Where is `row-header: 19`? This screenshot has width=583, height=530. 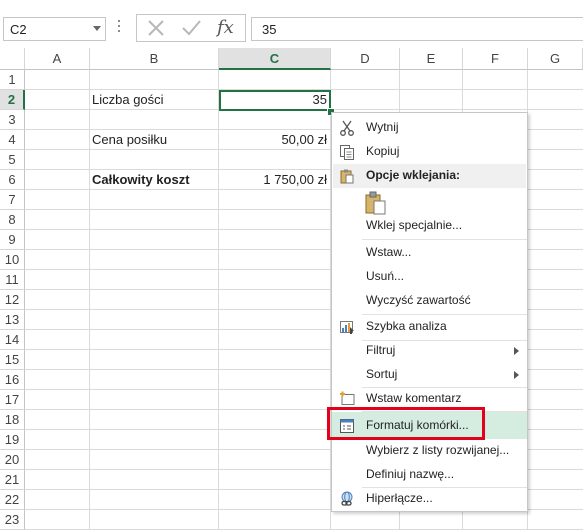
row-header: 19 is located at coordinates (12, 440).